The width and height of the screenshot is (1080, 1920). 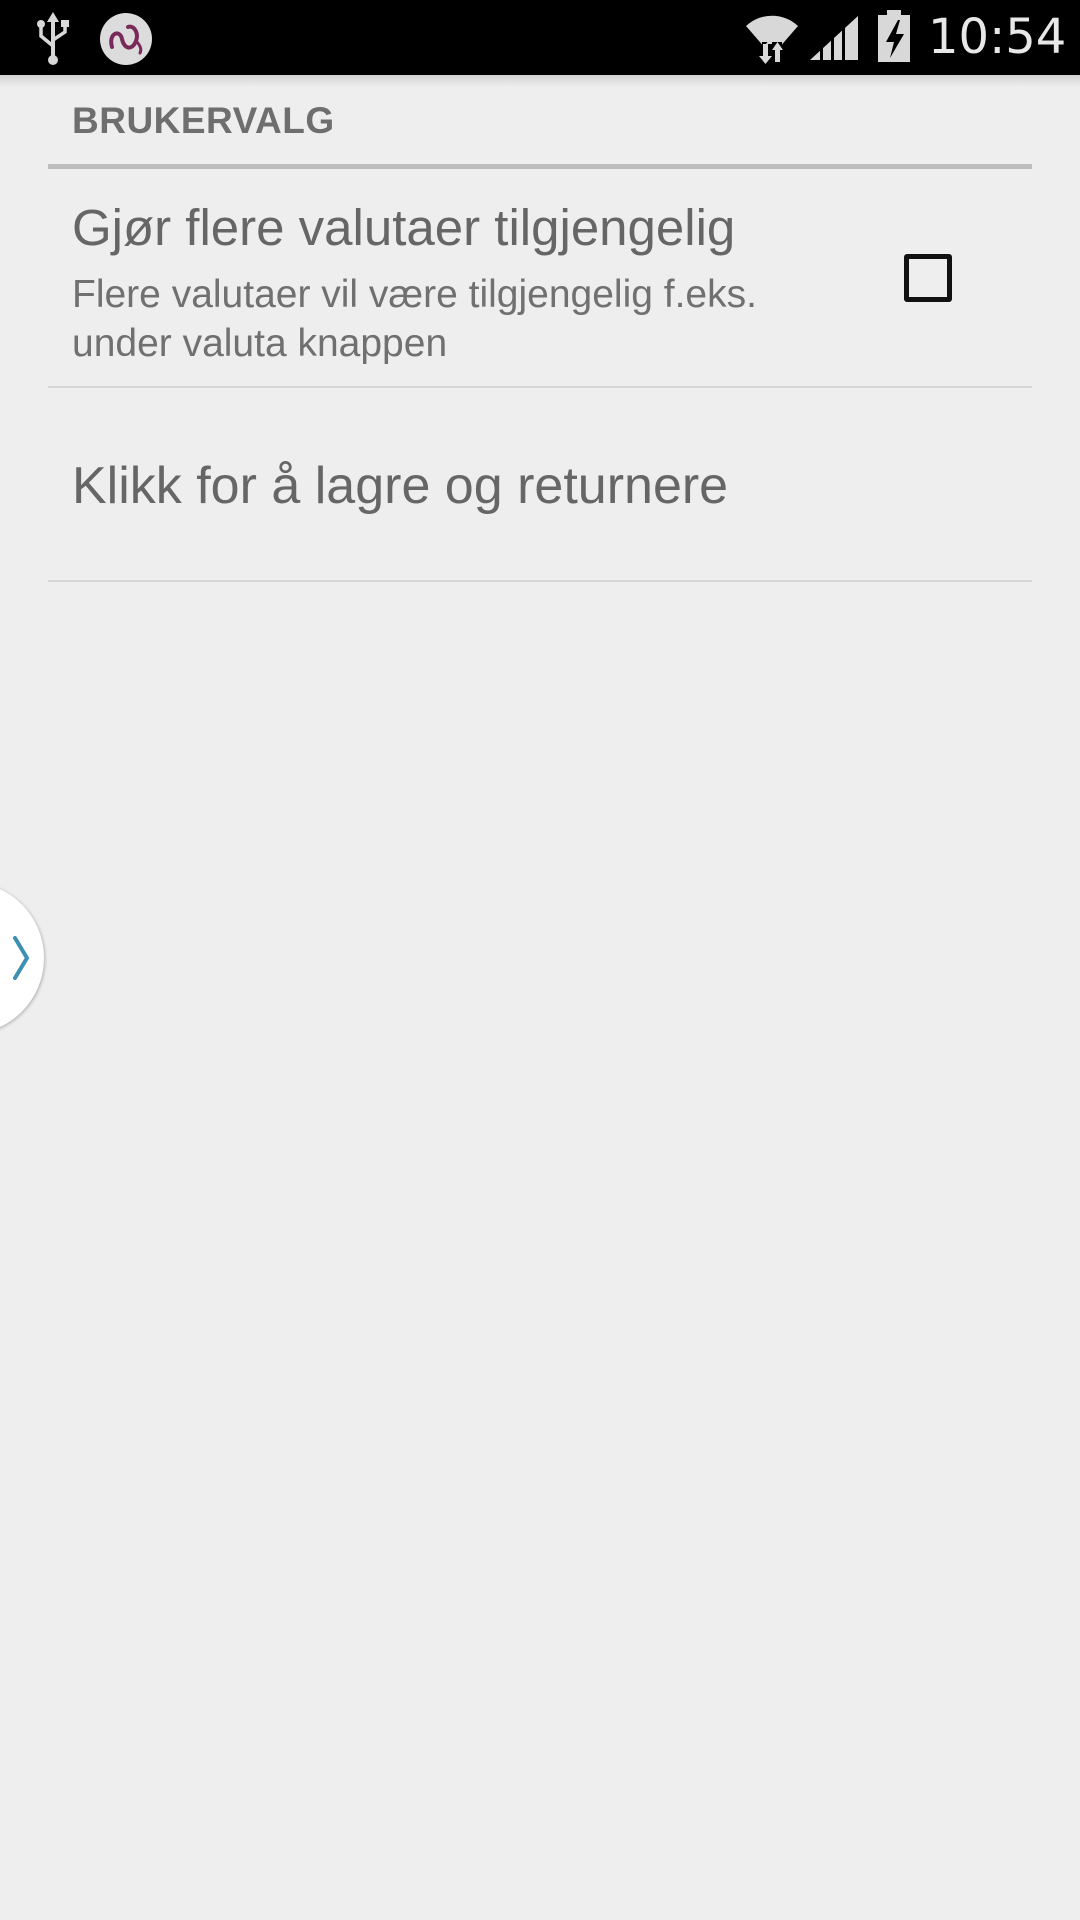 What do you see at coordinates (894, 36) in the screenshot?
I see `battery-charging-icon` at bounding box center [894, 36].